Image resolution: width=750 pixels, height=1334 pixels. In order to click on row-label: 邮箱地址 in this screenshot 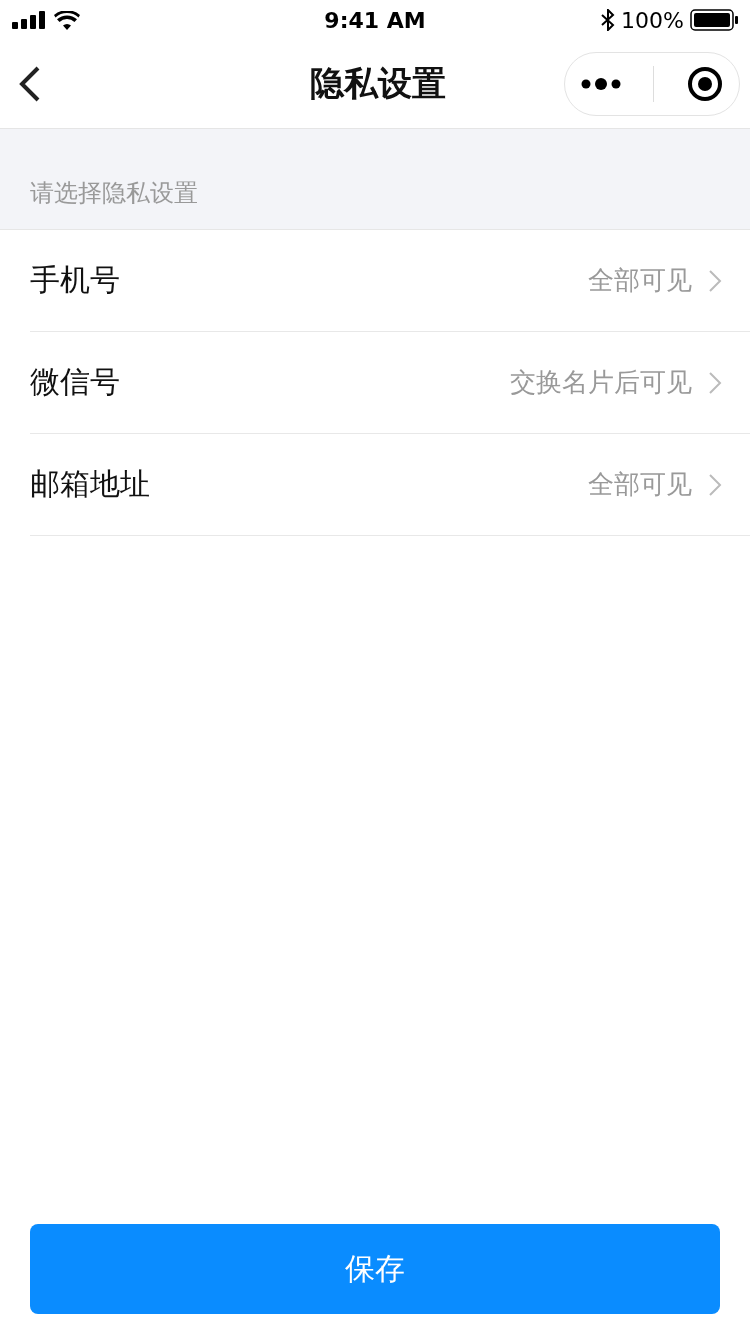, I will do `click(90, 484)`.